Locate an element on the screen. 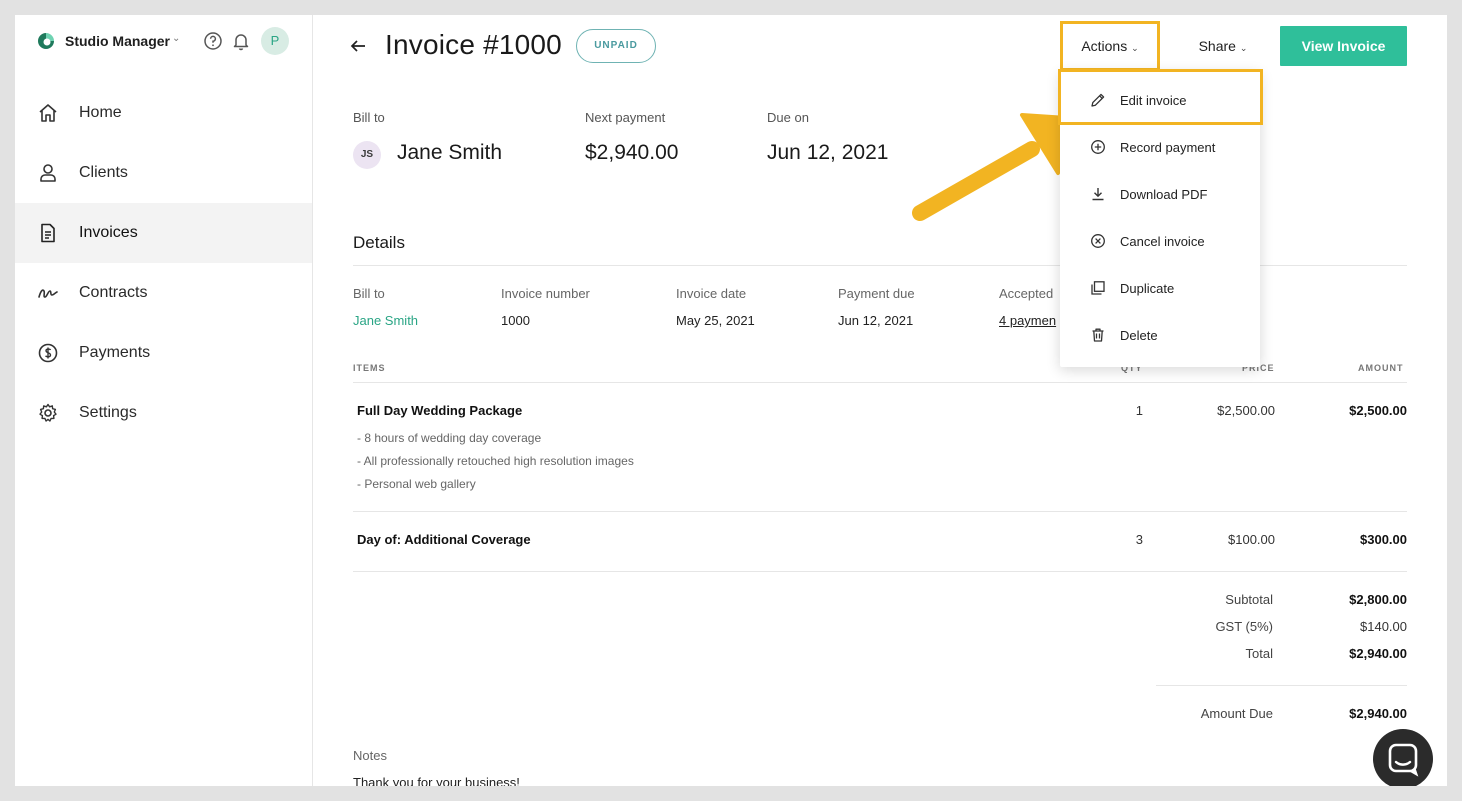 This screenshot has height=801, width=1462. sidebar-item-invoices: Invoices is located at coordinates (163, 233).